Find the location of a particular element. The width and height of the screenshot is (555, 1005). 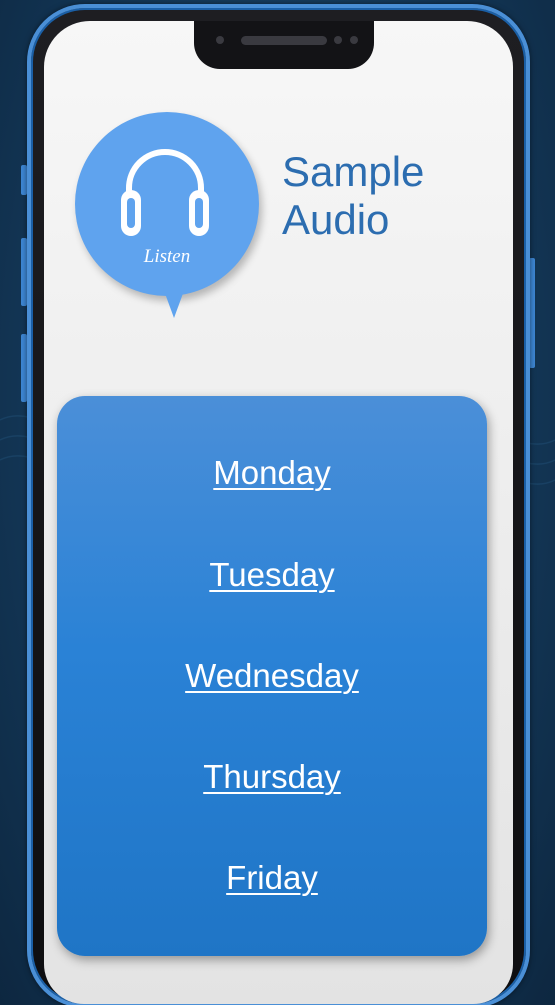

day-link-friday: Friday is located at coordinates (272, 878).